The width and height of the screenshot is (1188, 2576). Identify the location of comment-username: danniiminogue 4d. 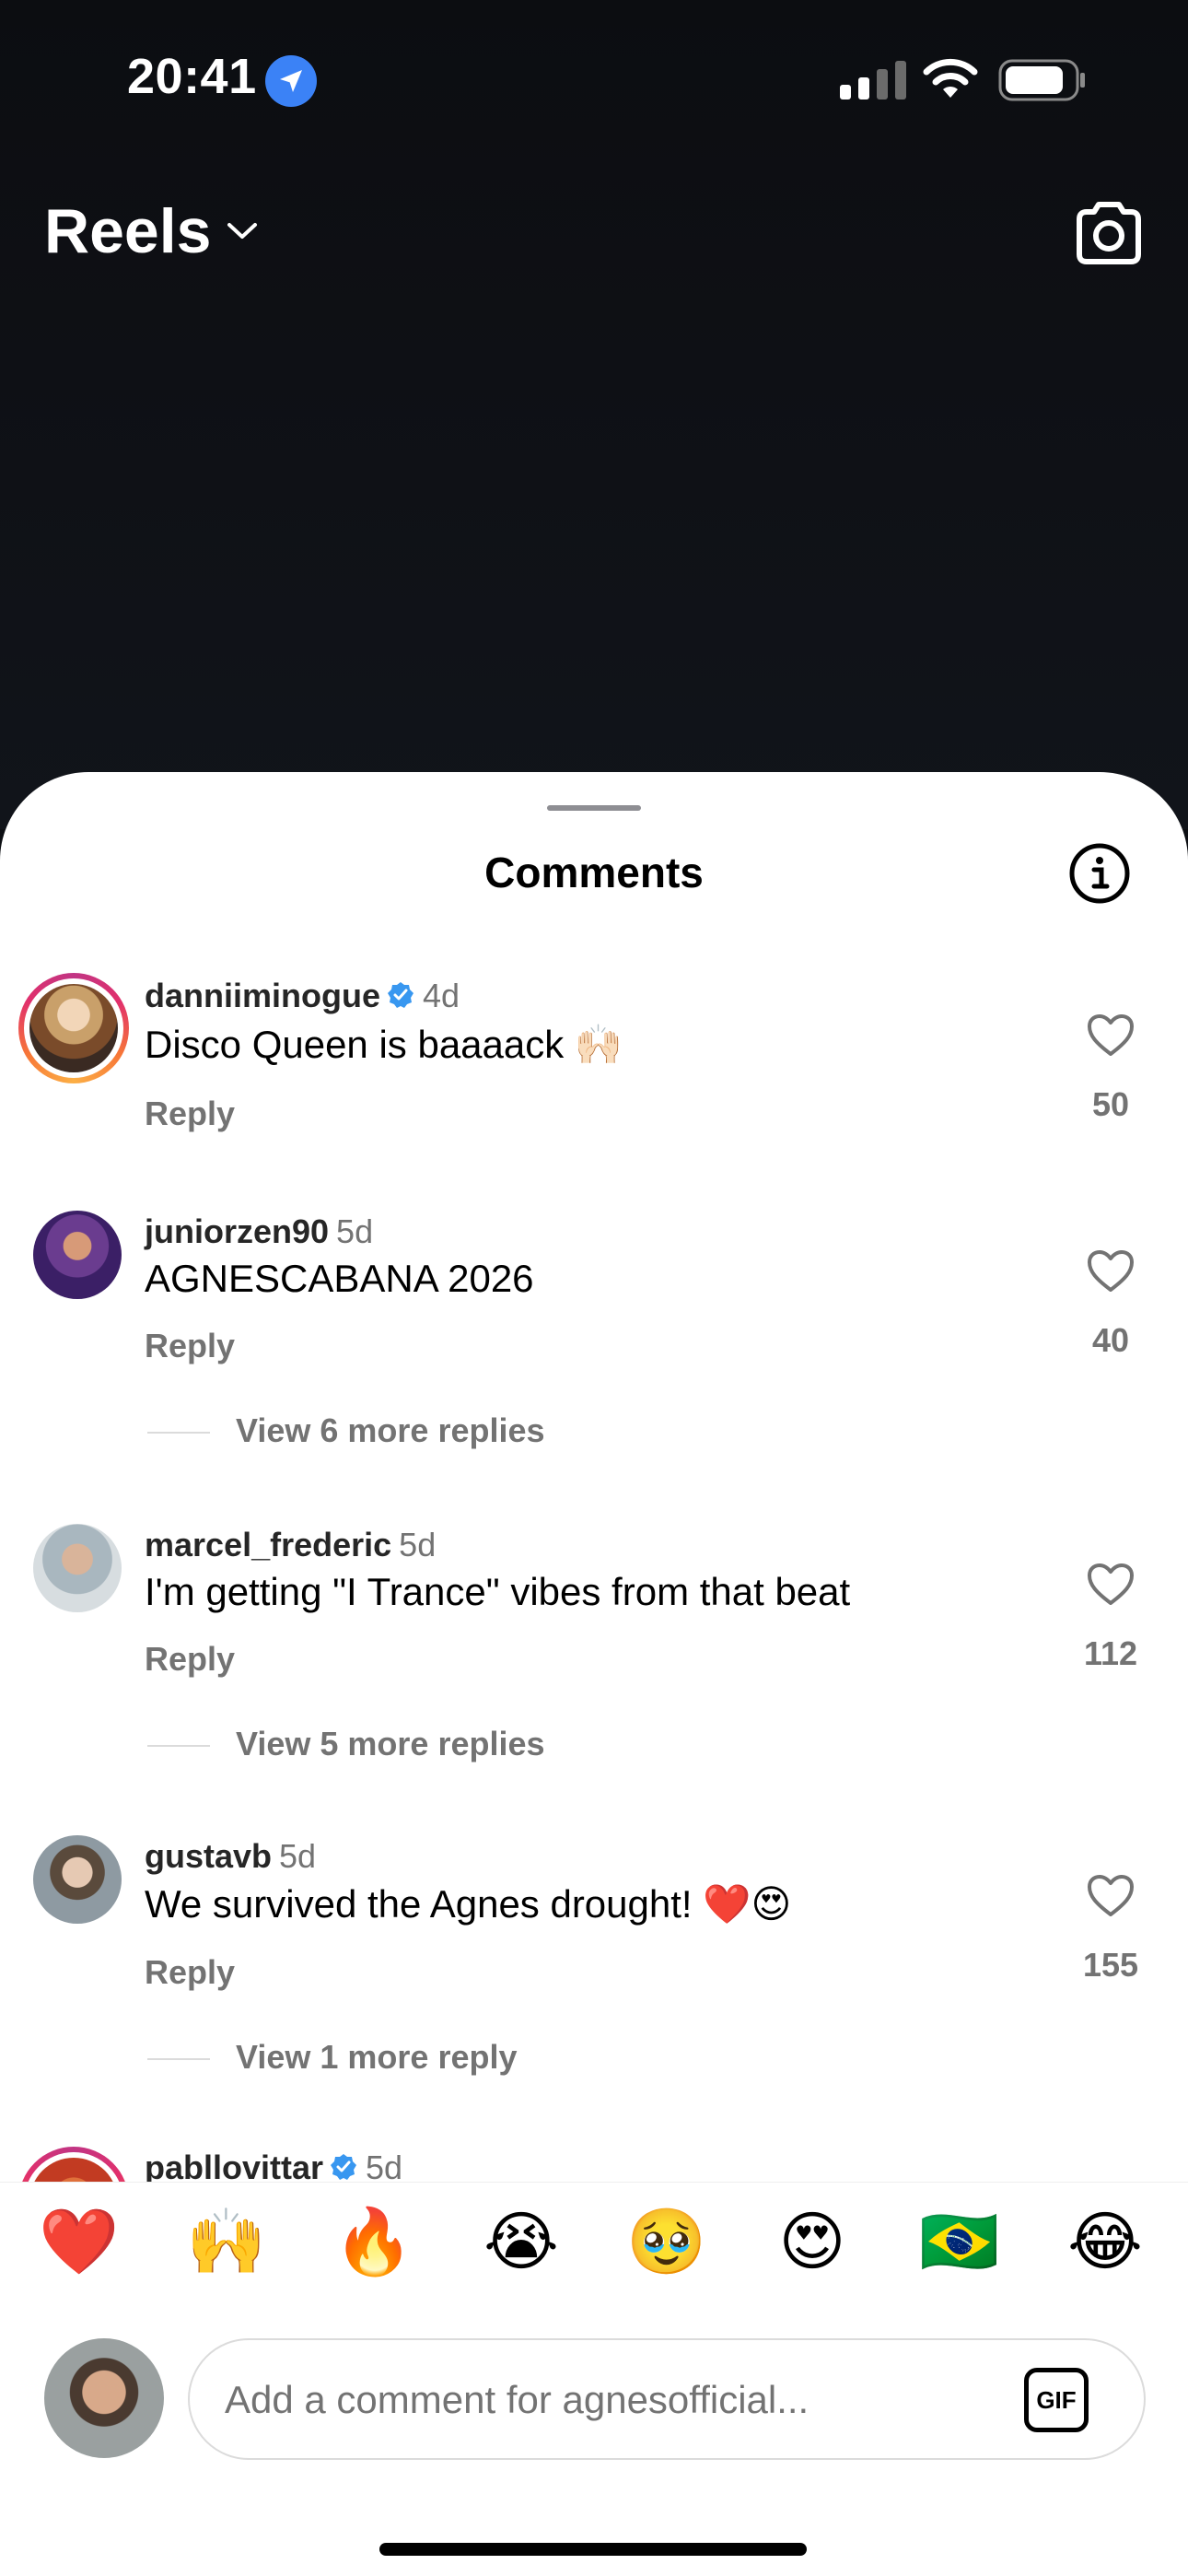
(302, 996).